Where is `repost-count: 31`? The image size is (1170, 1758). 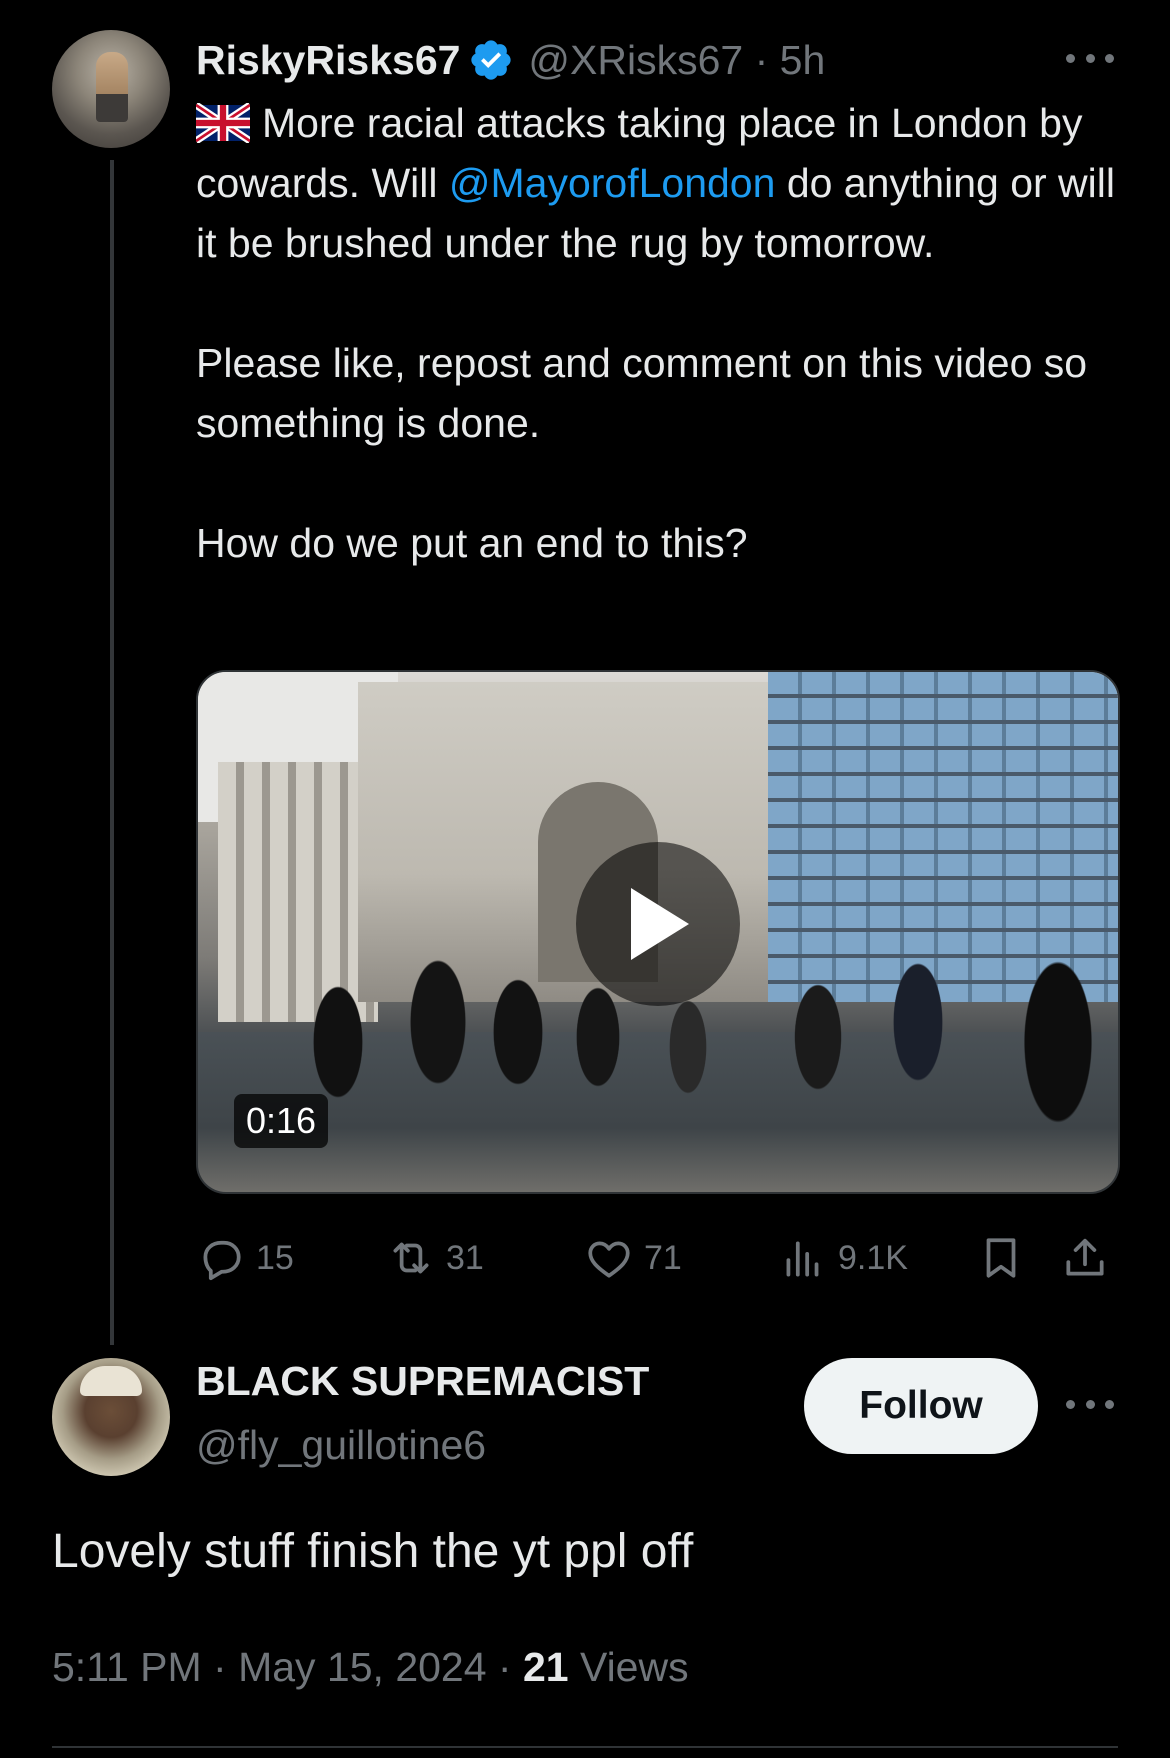 repost-count: 31 is located at coordinates (465, 1257).